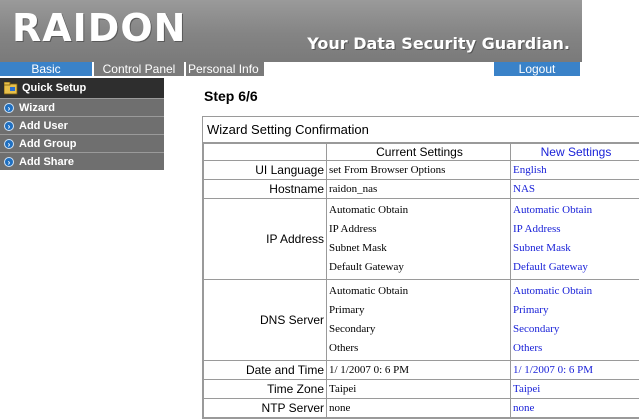 The width and height of the screenshot is (639, 419). I want to click on brand-logo: RAIDON, so click(99, 28).